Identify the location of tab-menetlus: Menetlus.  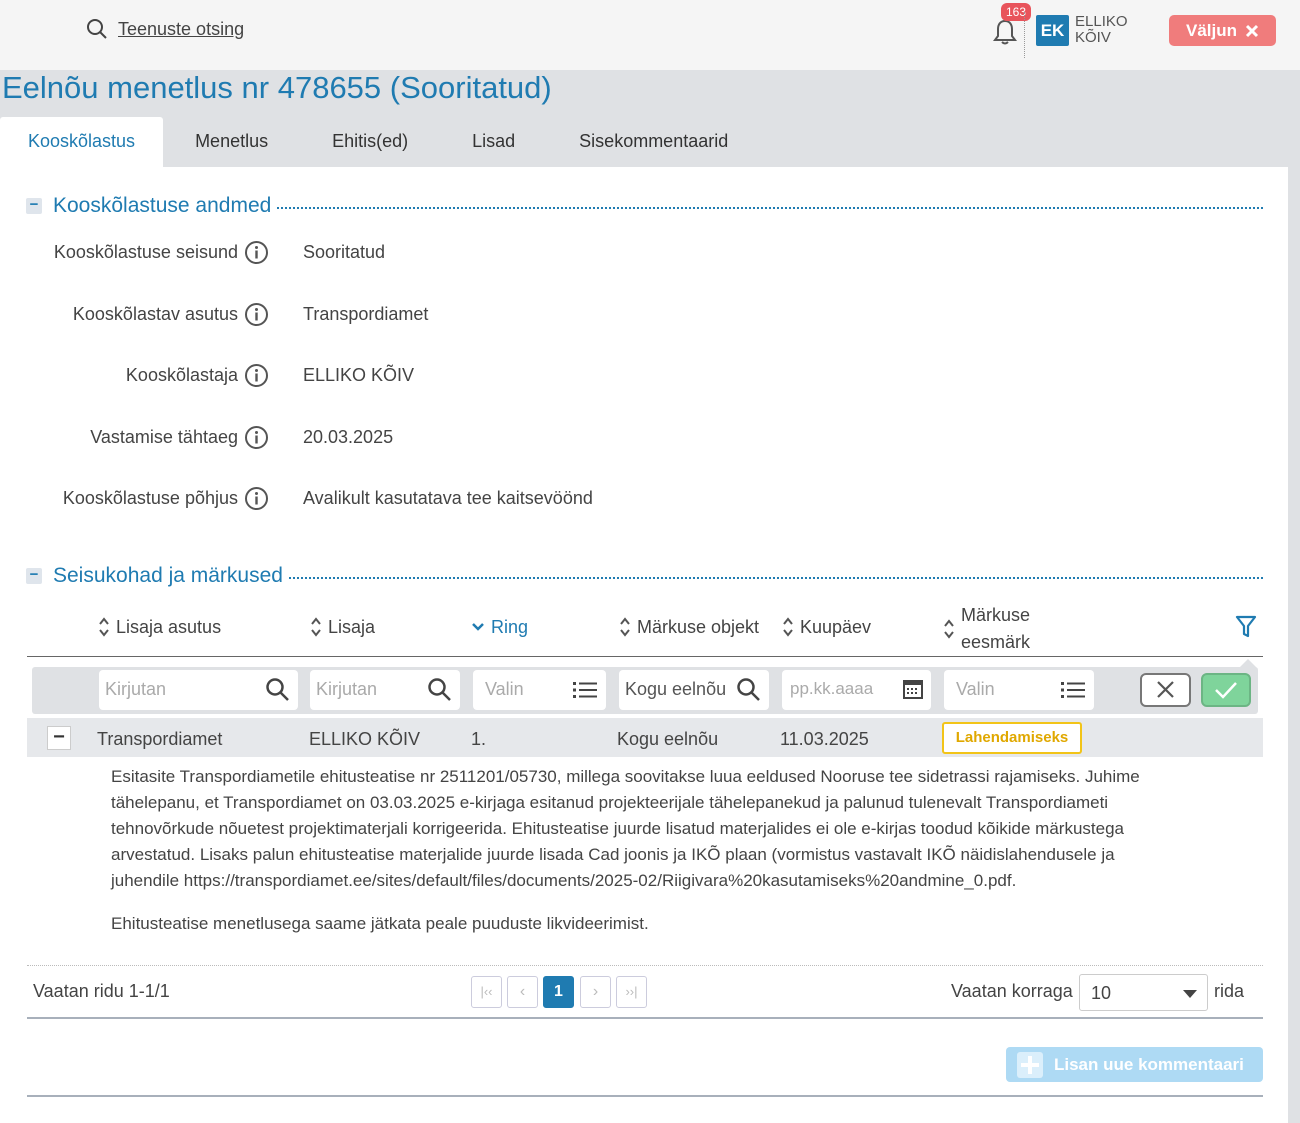
(231, 142).